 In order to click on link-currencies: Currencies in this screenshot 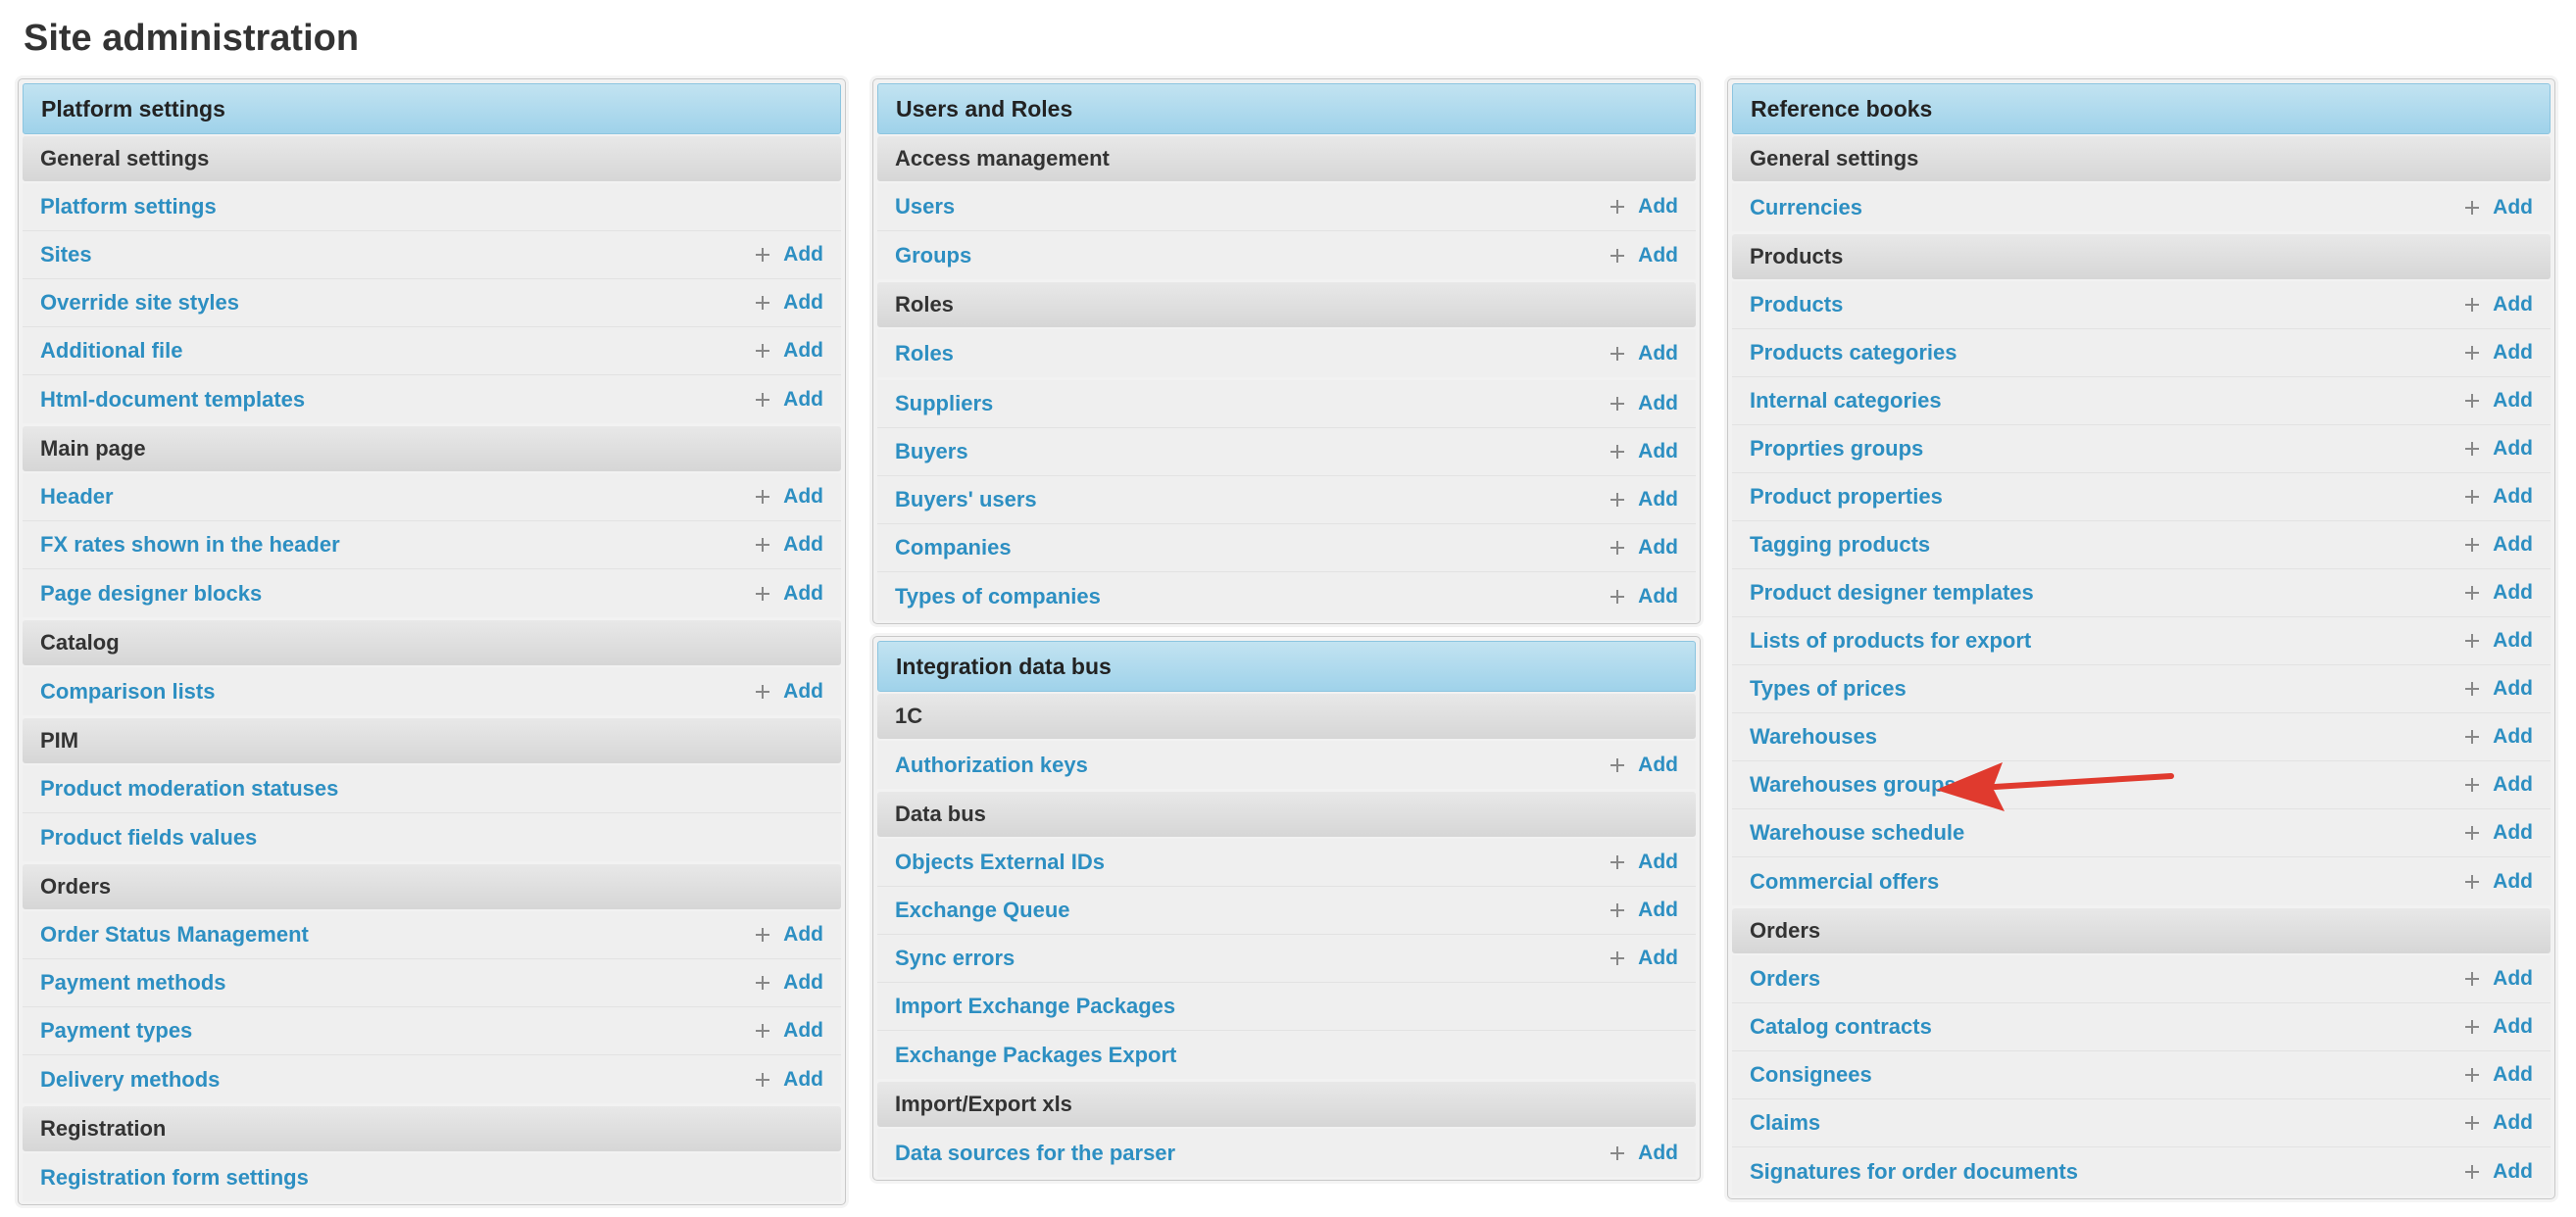, I will do `click(1806, 207)`.